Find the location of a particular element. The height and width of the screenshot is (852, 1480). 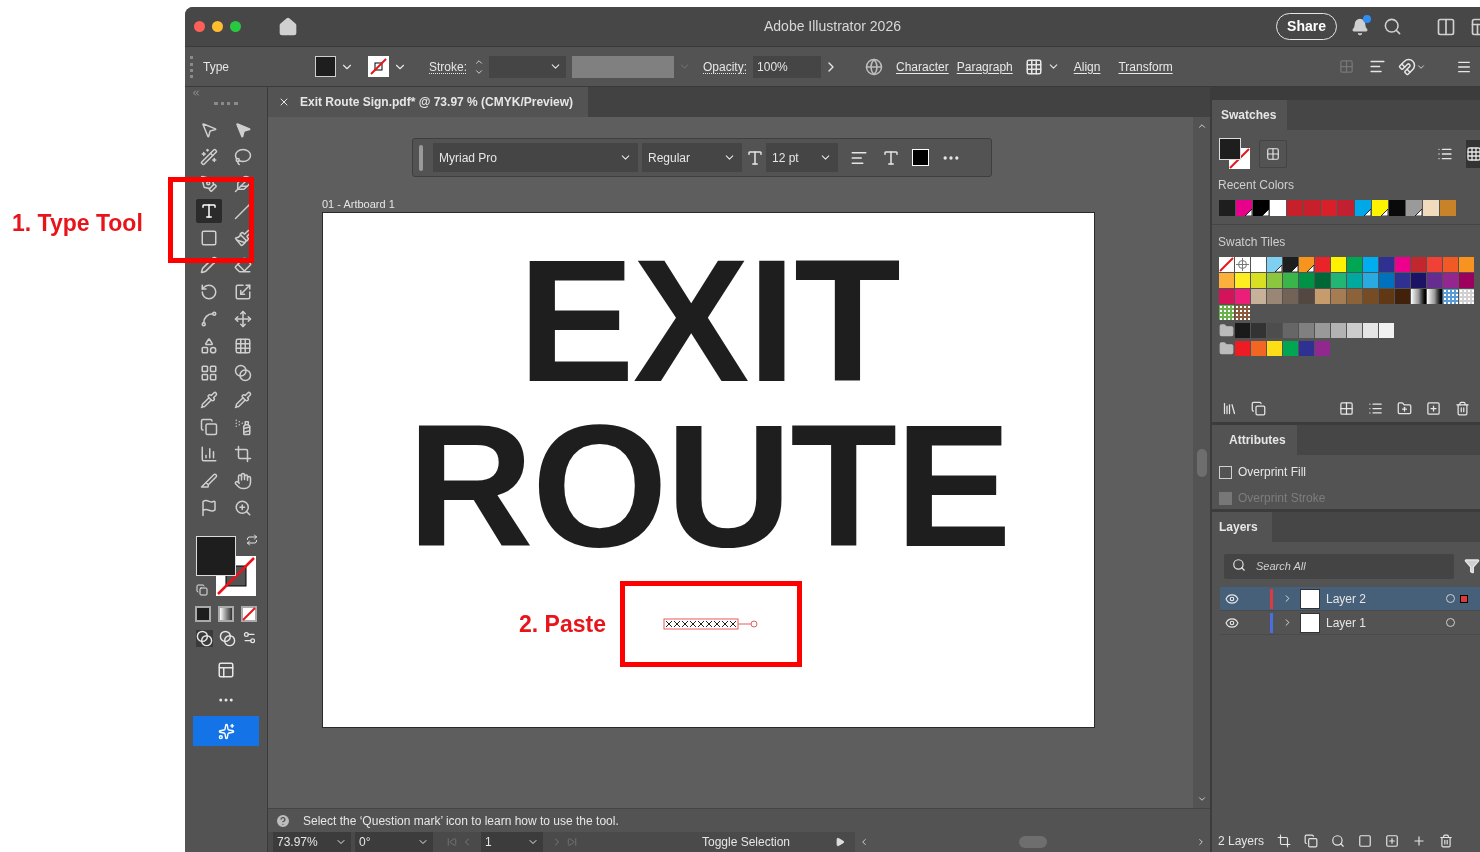

font-size-dropdown: 12 pt is located at coordinates (802, 157).